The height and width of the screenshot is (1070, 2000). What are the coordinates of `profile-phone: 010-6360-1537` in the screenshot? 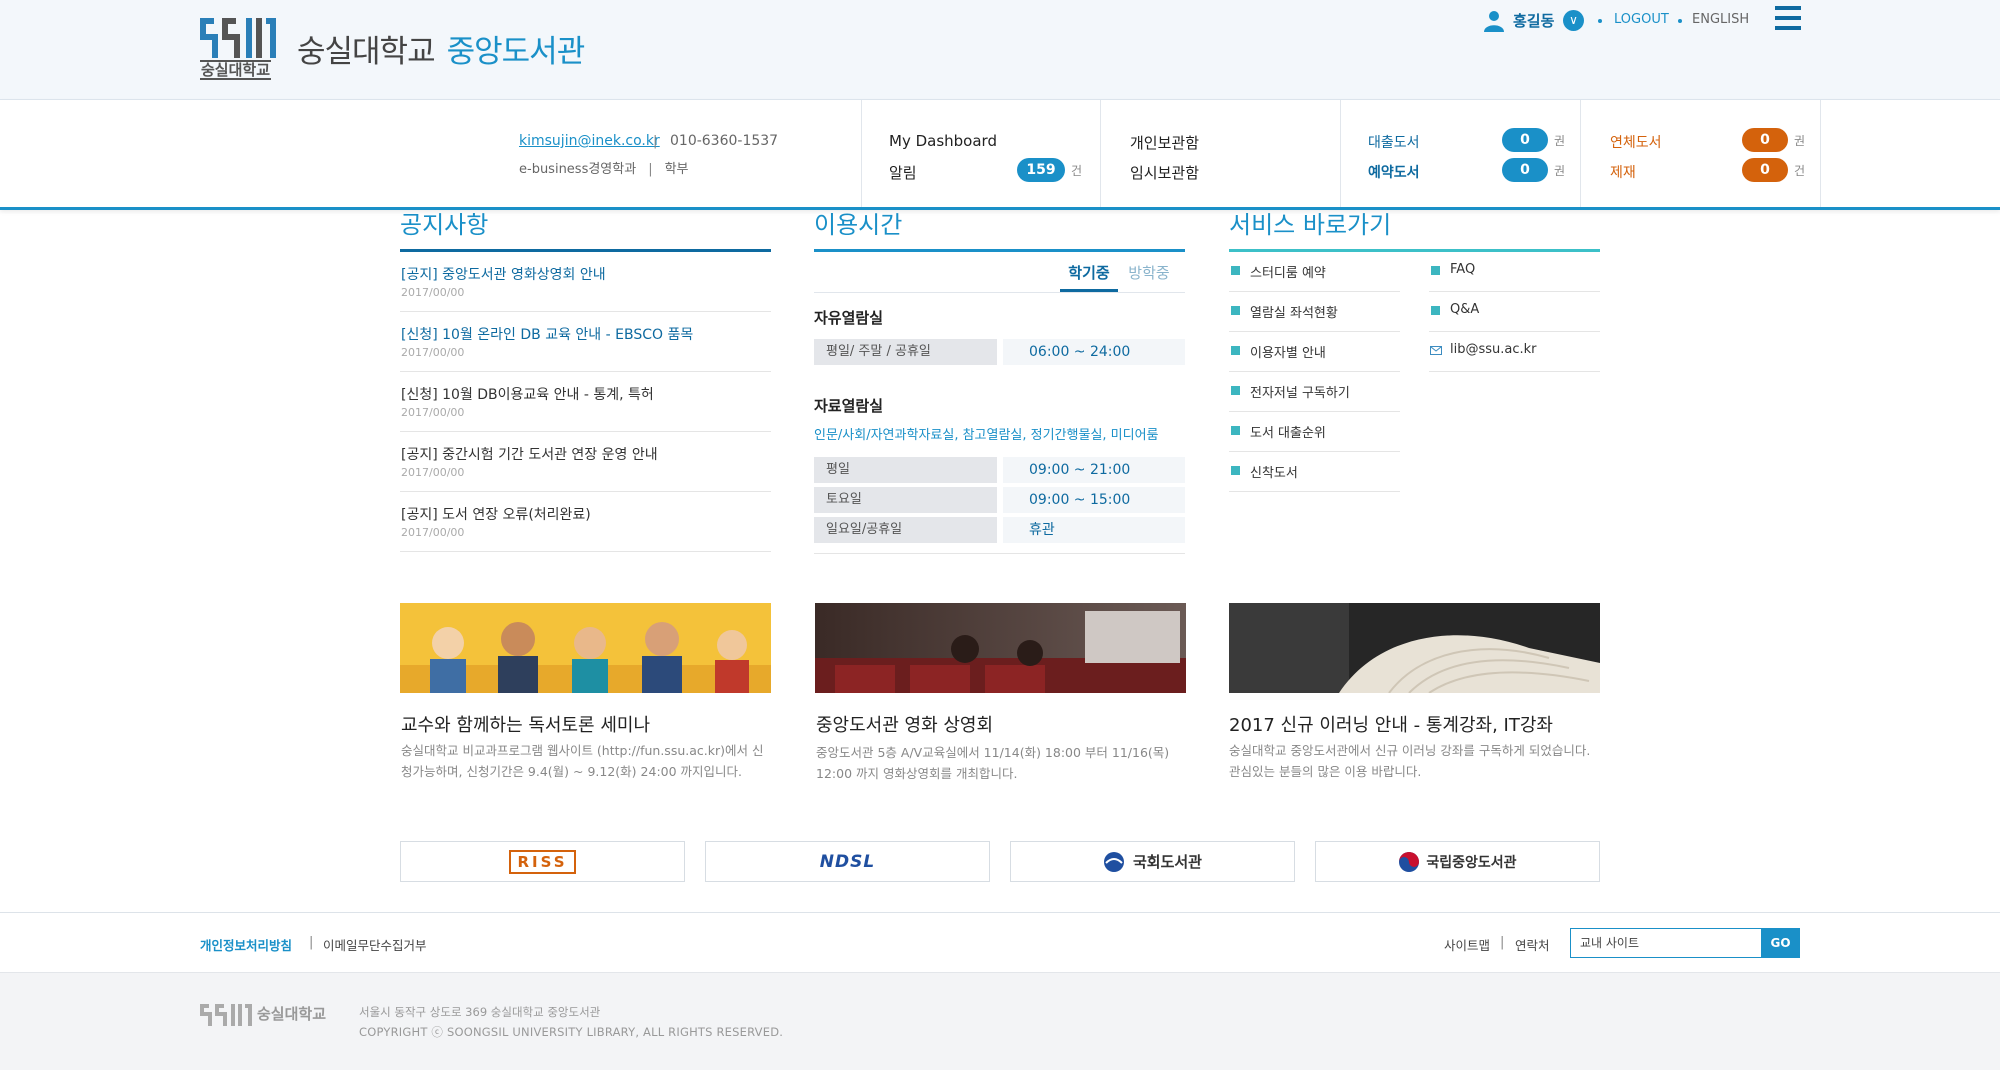 It's located at (724, 141).